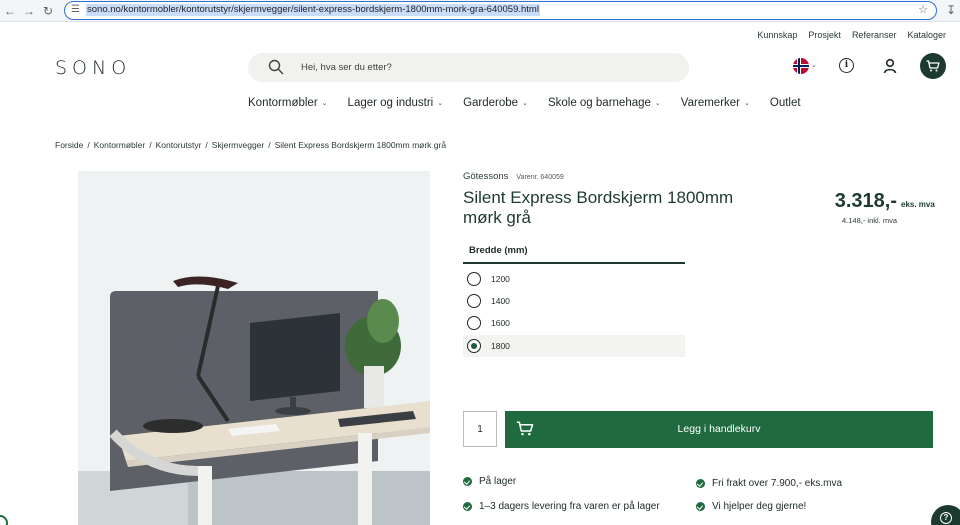 This screenshot has height=525, width=960. I want to click on product-sku: Varenr. 640059, so click(540, 177).